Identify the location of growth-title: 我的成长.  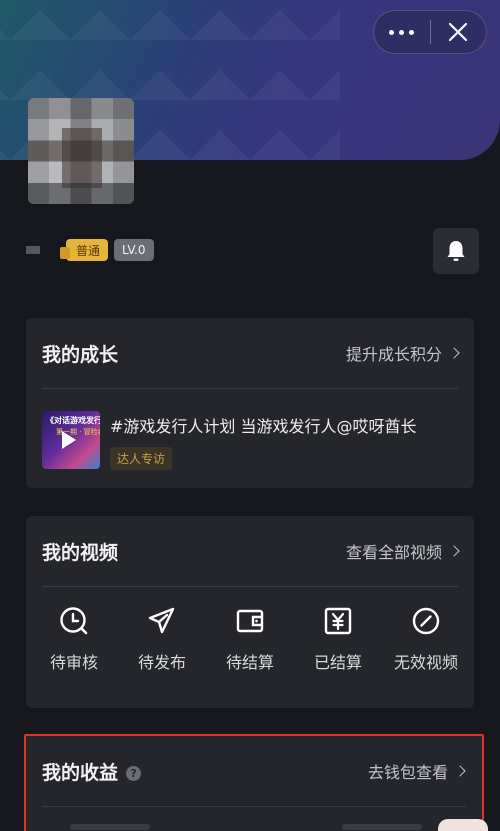
(80, 354).